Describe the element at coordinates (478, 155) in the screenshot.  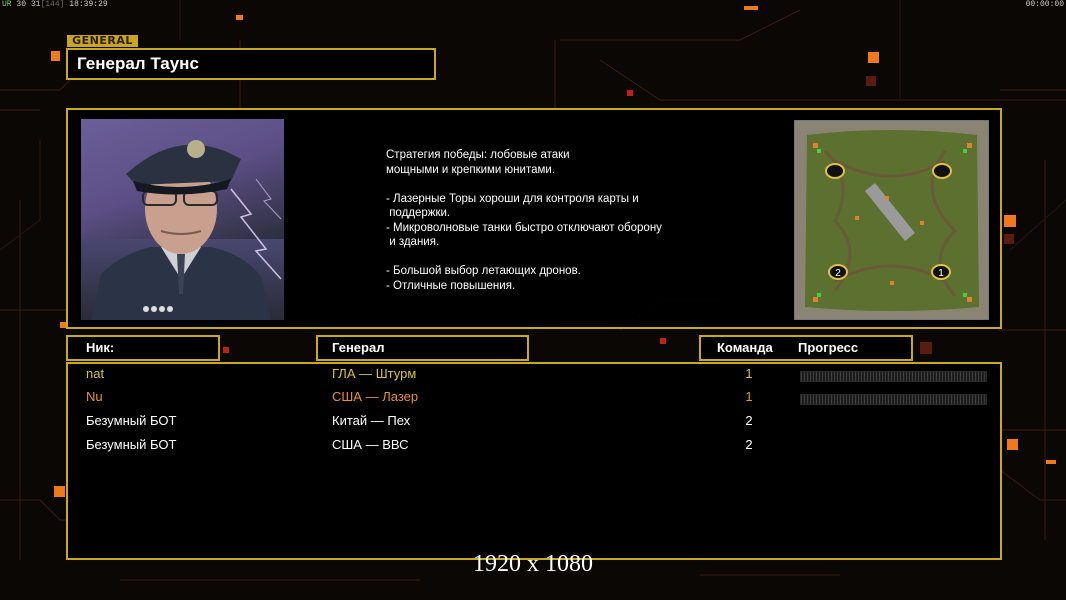
I see `description-line: Стратегия победы: лобовые атаки` at that location.